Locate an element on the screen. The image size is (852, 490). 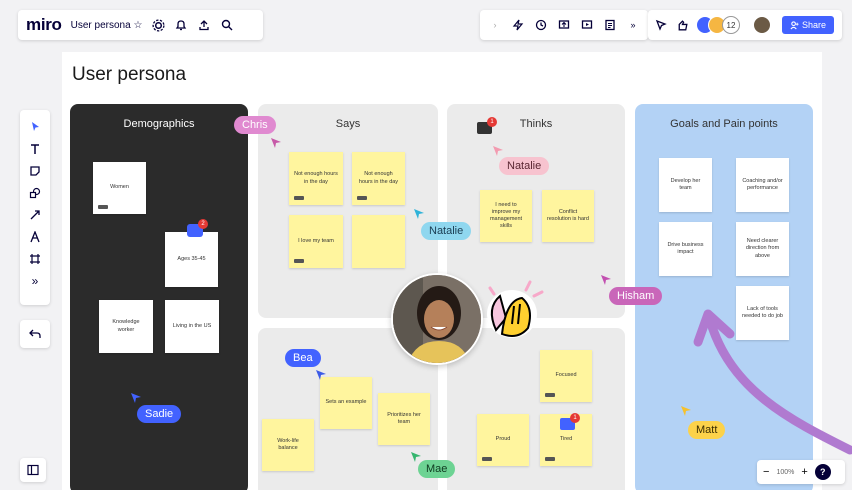
undo-button is located at coordinates (35, 334).